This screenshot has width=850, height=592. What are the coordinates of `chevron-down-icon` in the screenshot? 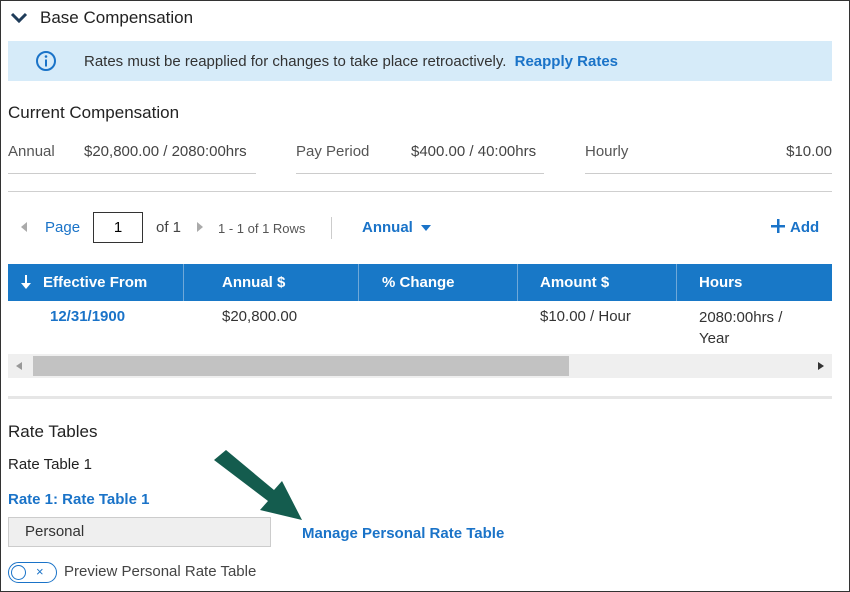 It's located at (19, 18).